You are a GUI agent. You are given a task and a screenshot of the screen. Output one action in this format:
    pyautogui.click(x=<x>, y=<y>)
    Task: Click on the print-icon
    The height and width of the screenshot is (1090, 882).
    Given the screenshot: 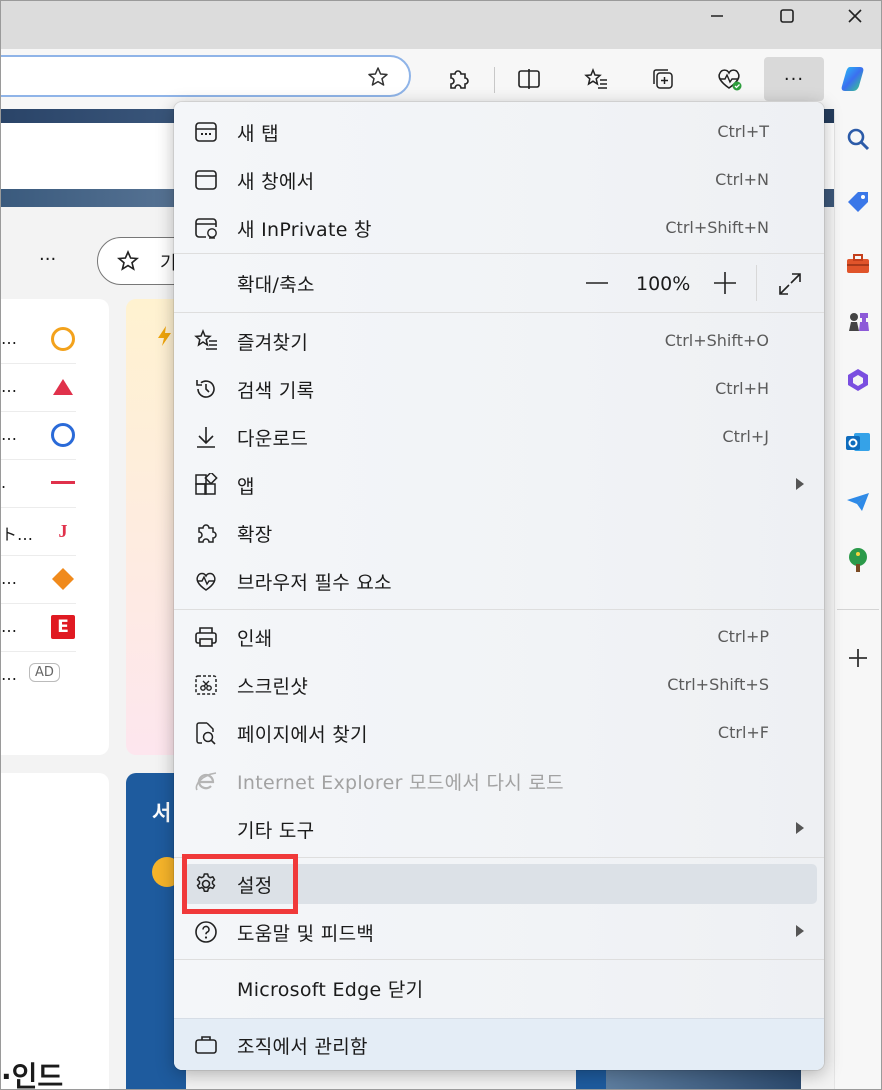 What is the action you would take?
    pyautogui.click(x=206, y=637)
    